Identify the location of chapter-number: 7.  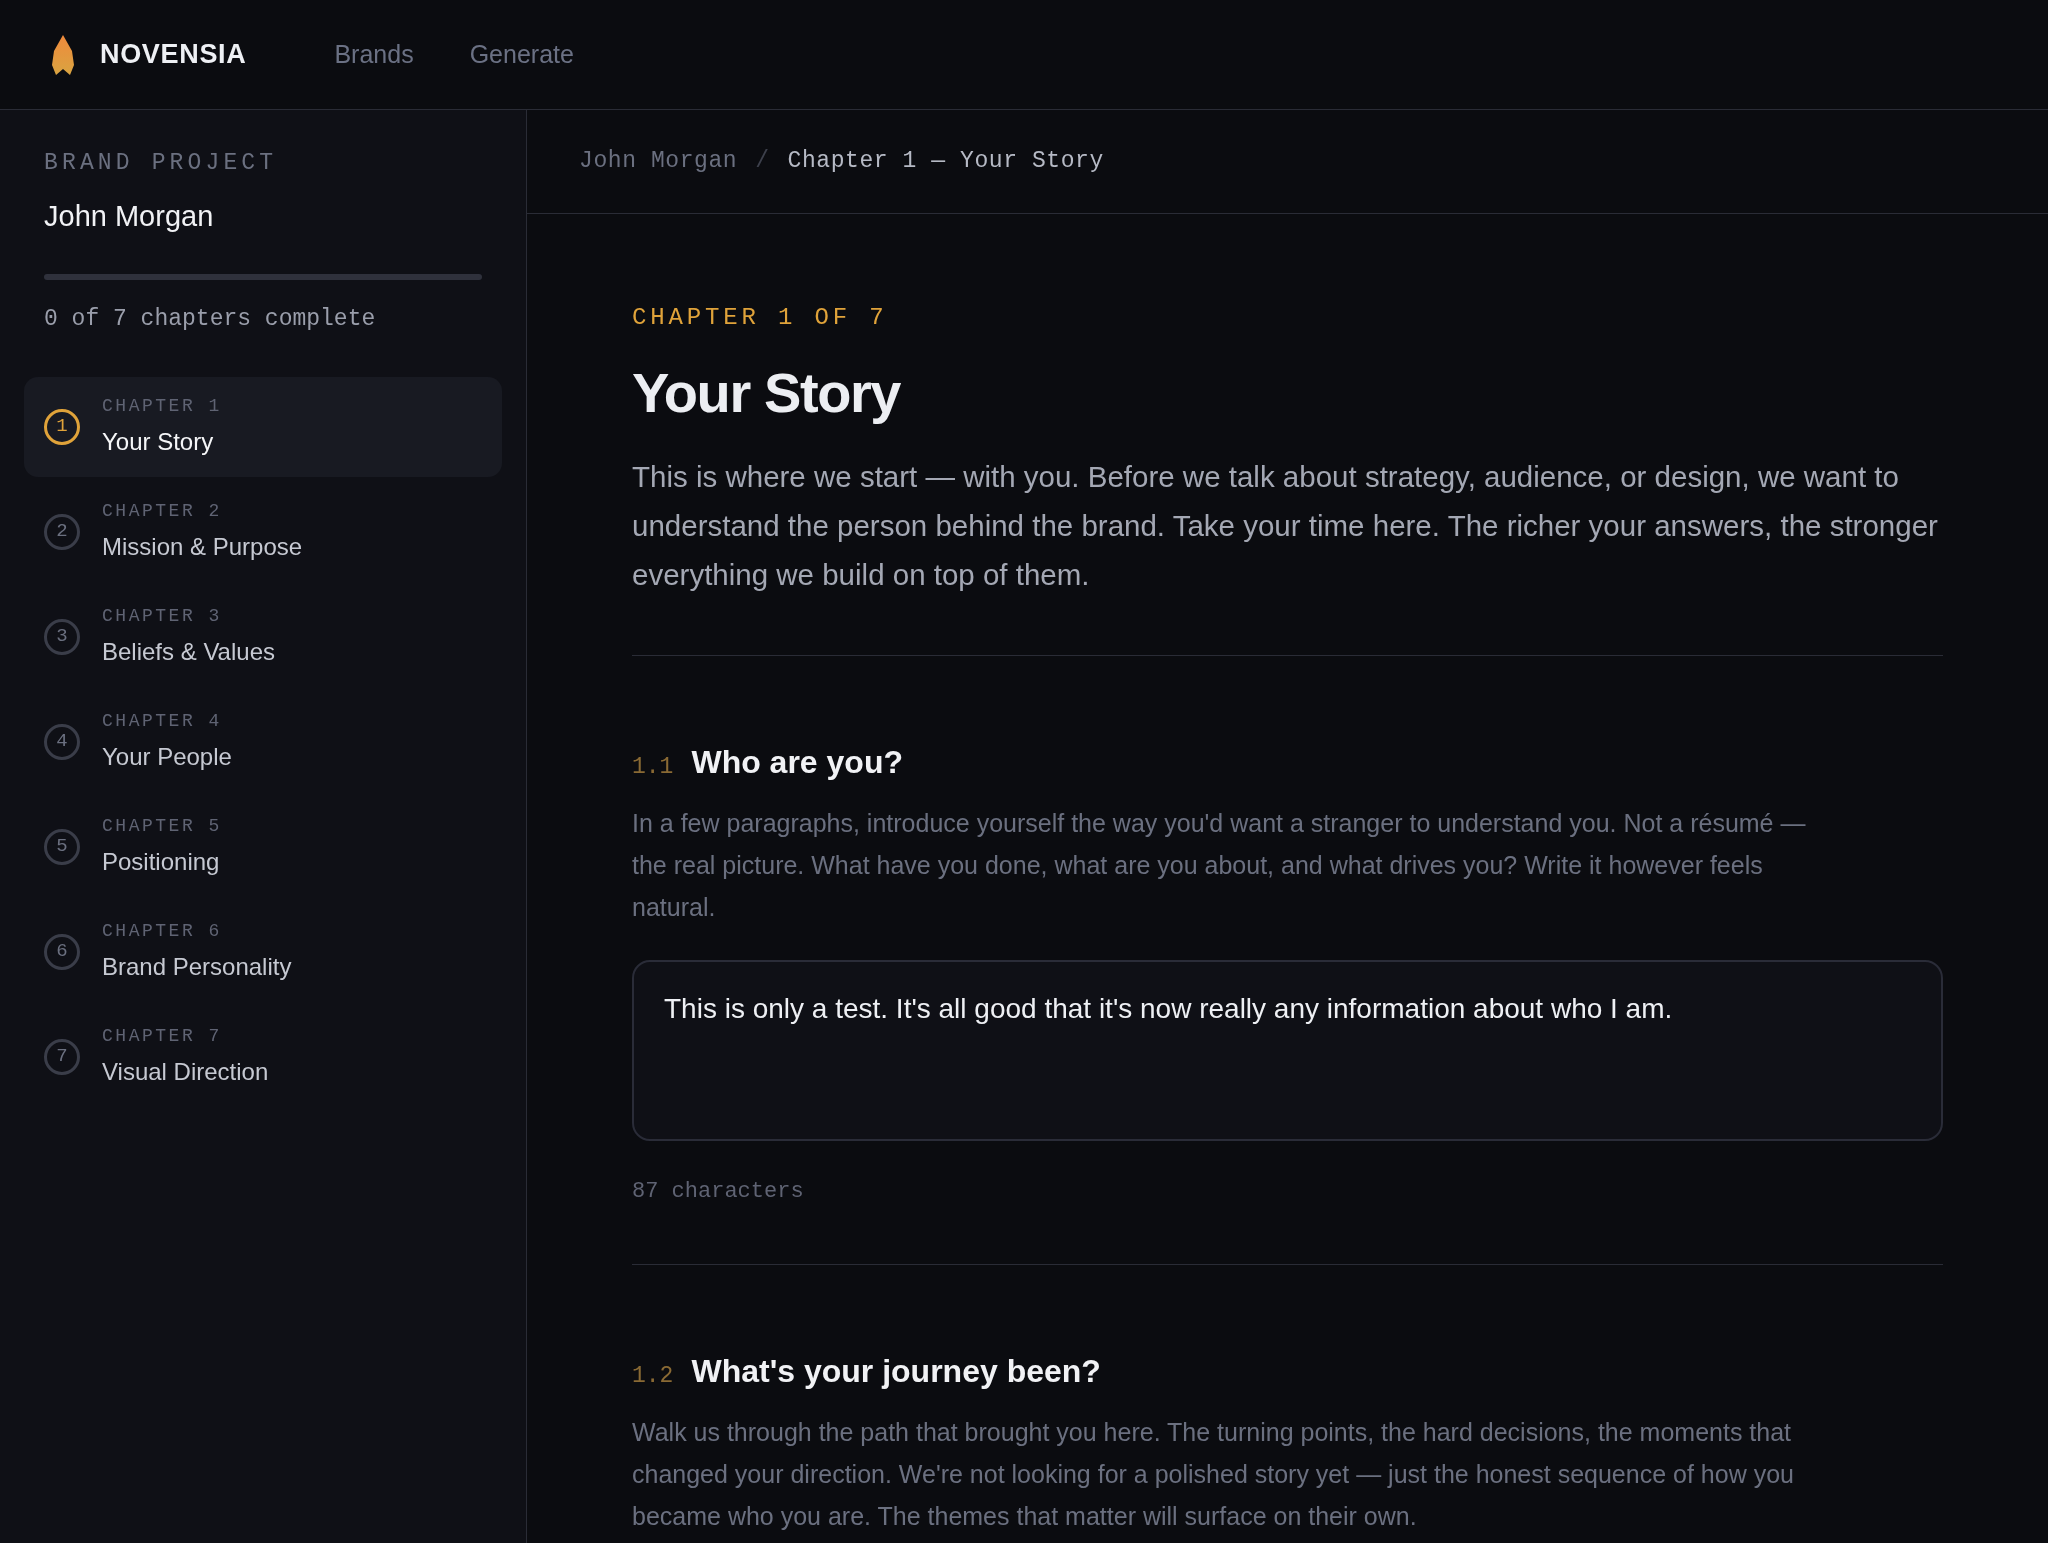
(62, 1056).